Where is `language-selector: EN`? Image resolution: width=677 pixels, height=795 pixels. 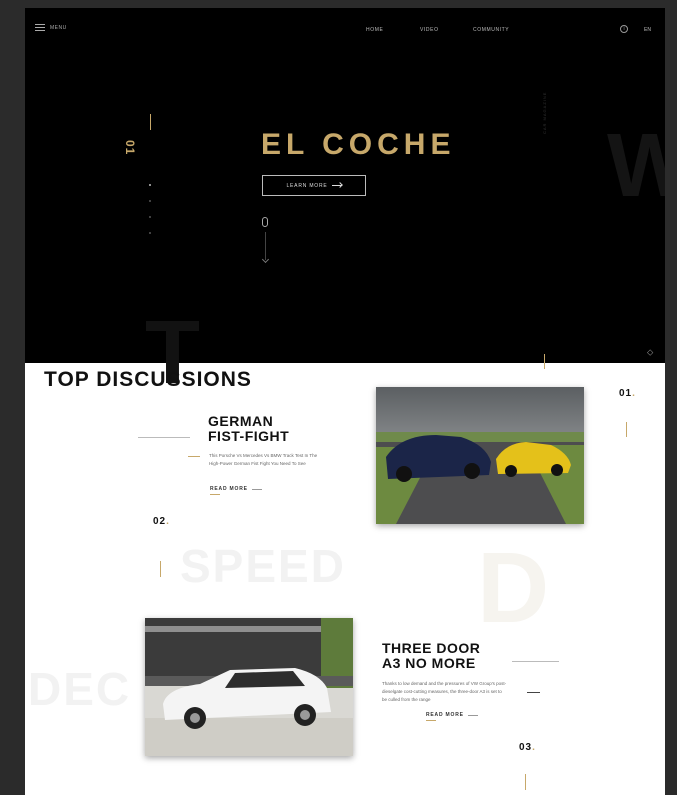 language-selector: EN is located at coordinates (647, 30).